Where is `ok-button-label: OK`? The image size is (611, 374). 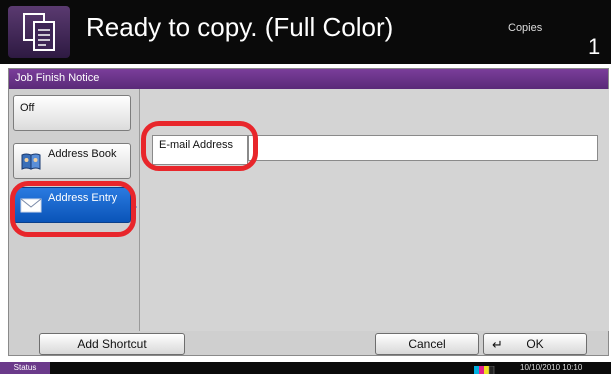 ok-button-label: OK is located at coordinates (535, 344).